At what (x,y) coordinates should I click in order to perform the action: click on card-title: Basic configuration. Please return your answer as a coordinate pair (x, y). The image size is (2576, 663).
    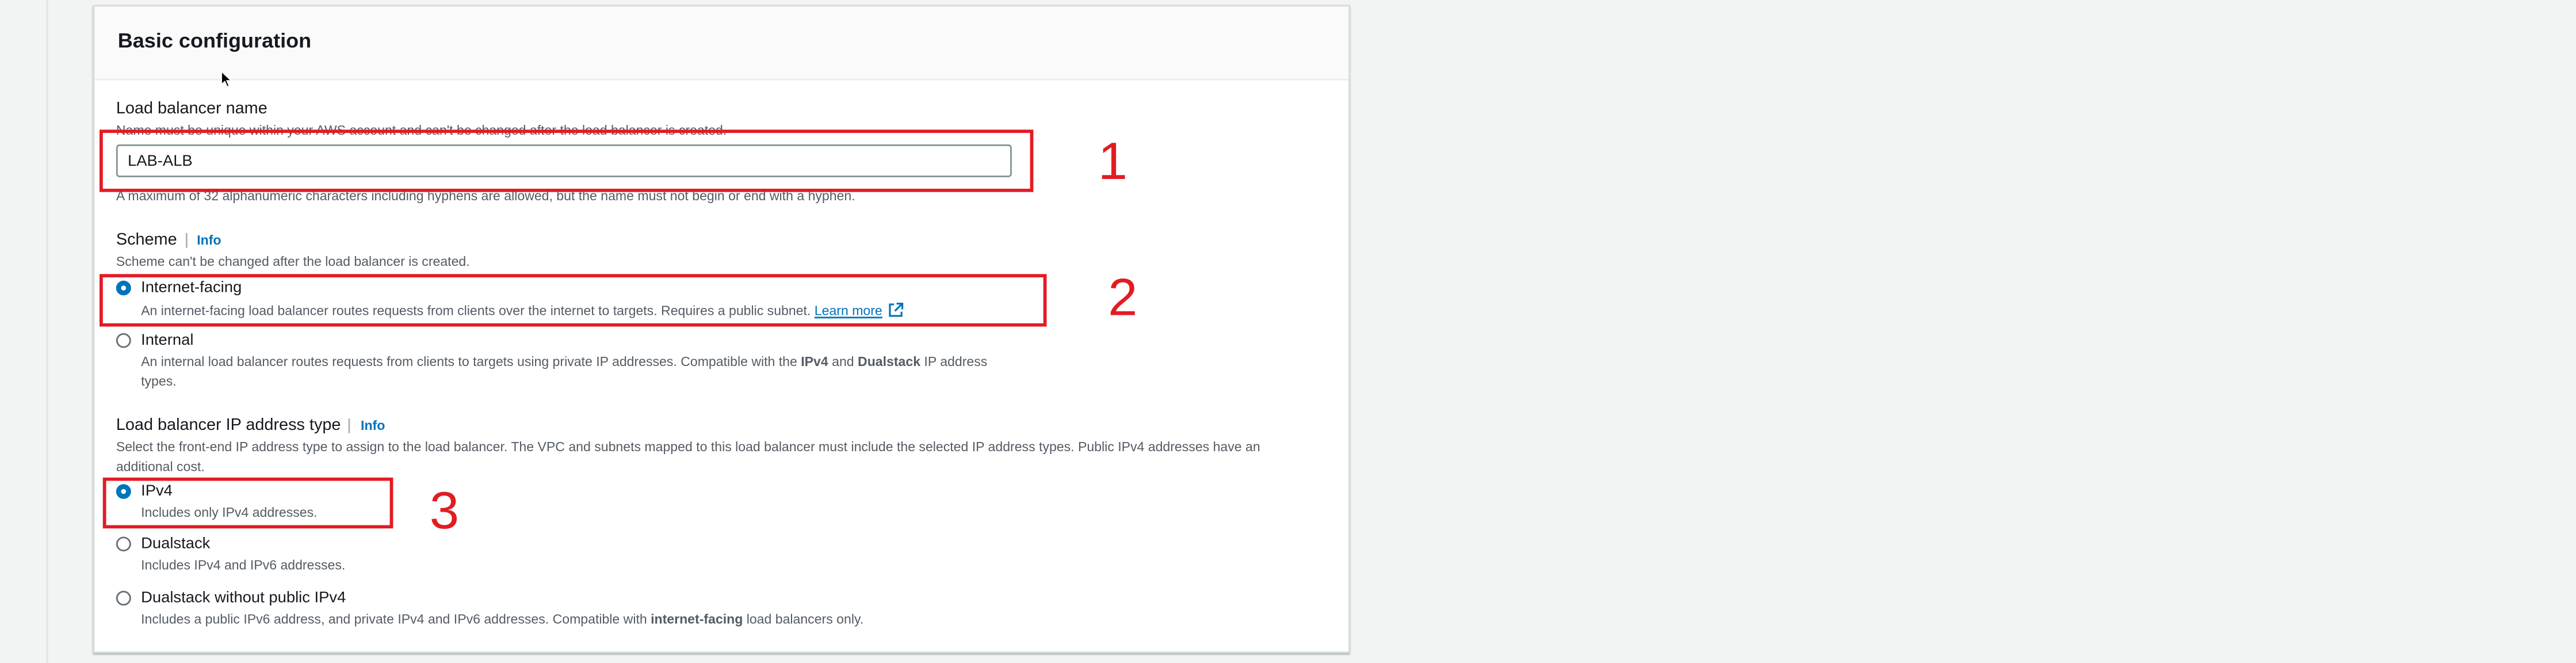
    Looking at the image, I should click on (214, 41).